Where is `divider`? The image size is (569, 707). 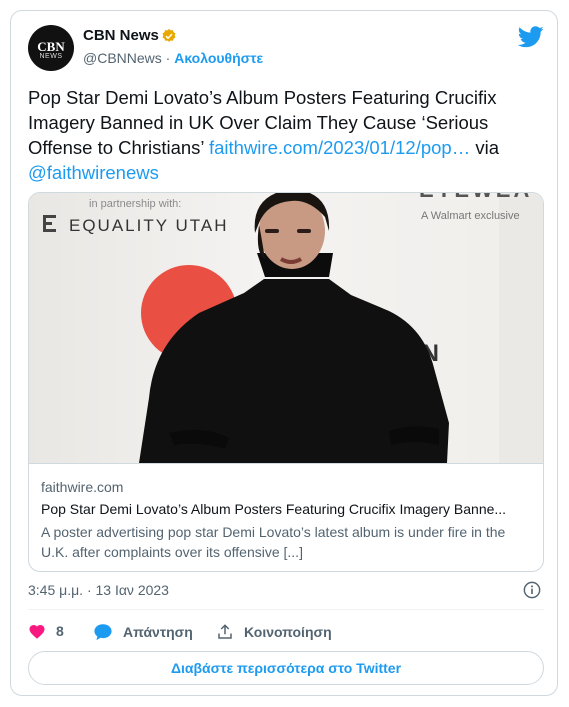 divider is located at coordinates (286, 609).